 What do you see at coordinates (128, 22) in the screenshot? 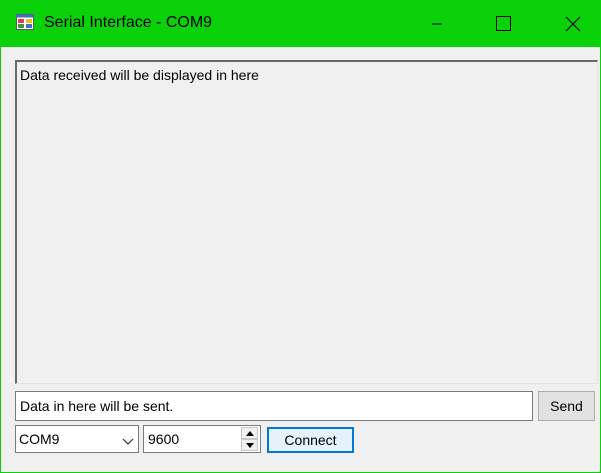
I see `window-title: Serial Interface - COM9` at bounding box center [128, 22].